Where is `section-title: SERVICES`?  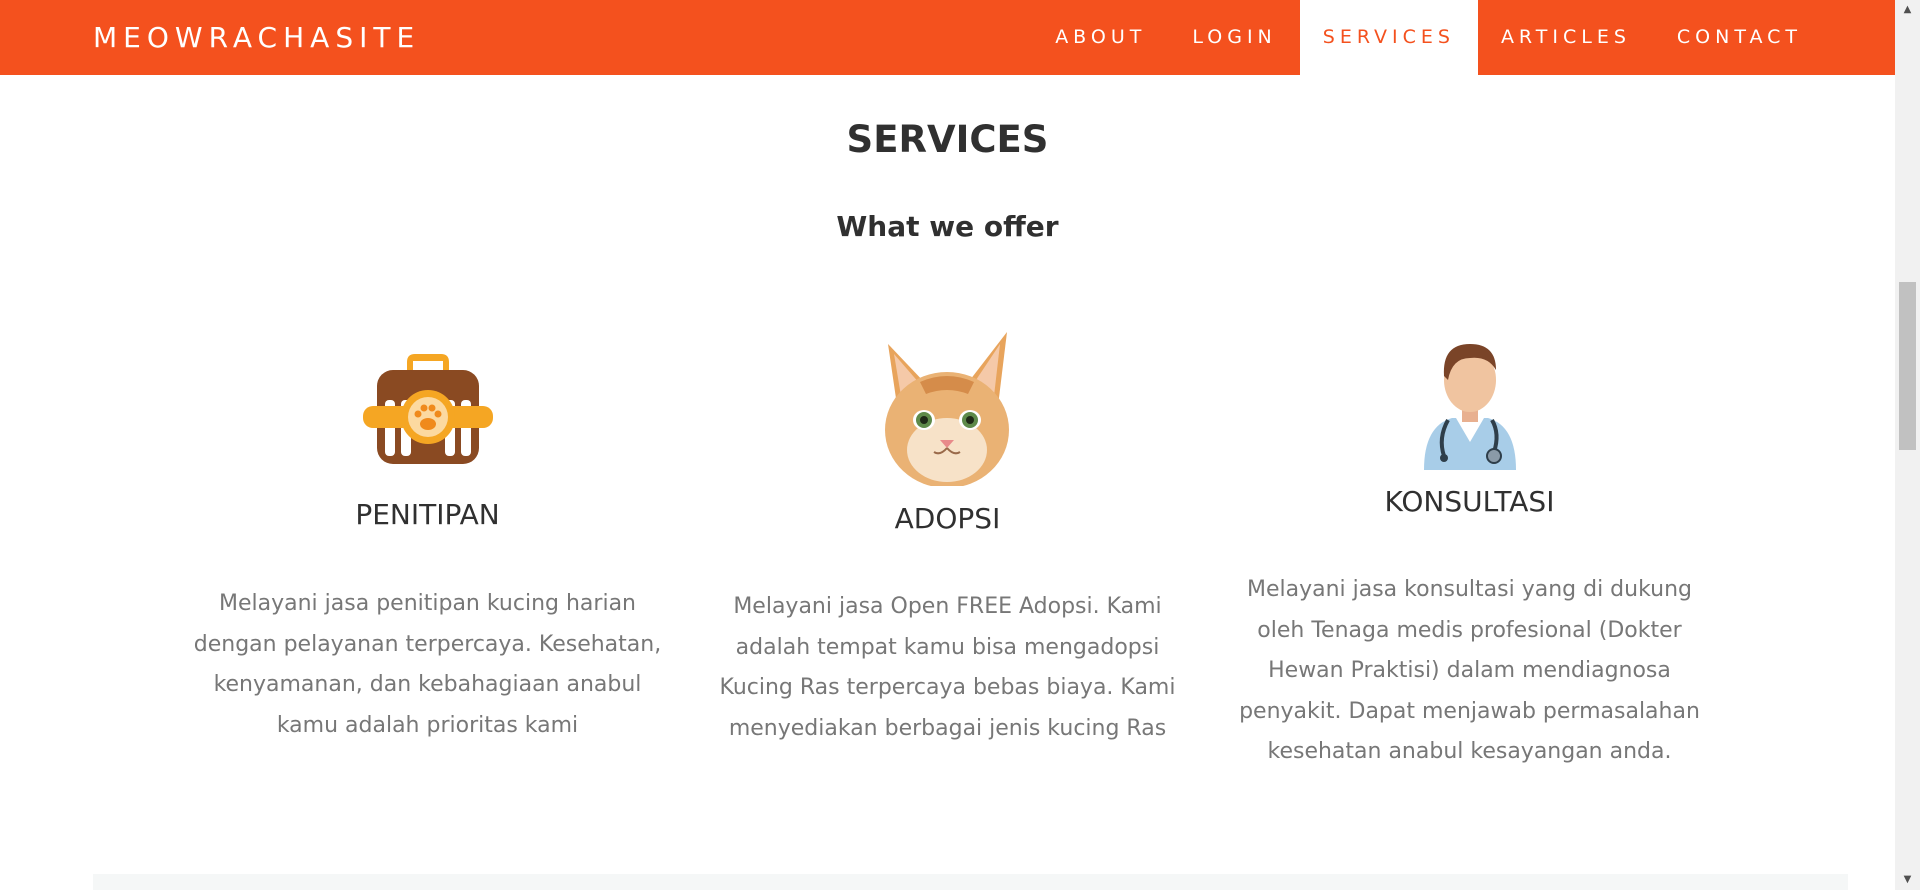 section-title: SERVICES is located at coordinates (947, 139).